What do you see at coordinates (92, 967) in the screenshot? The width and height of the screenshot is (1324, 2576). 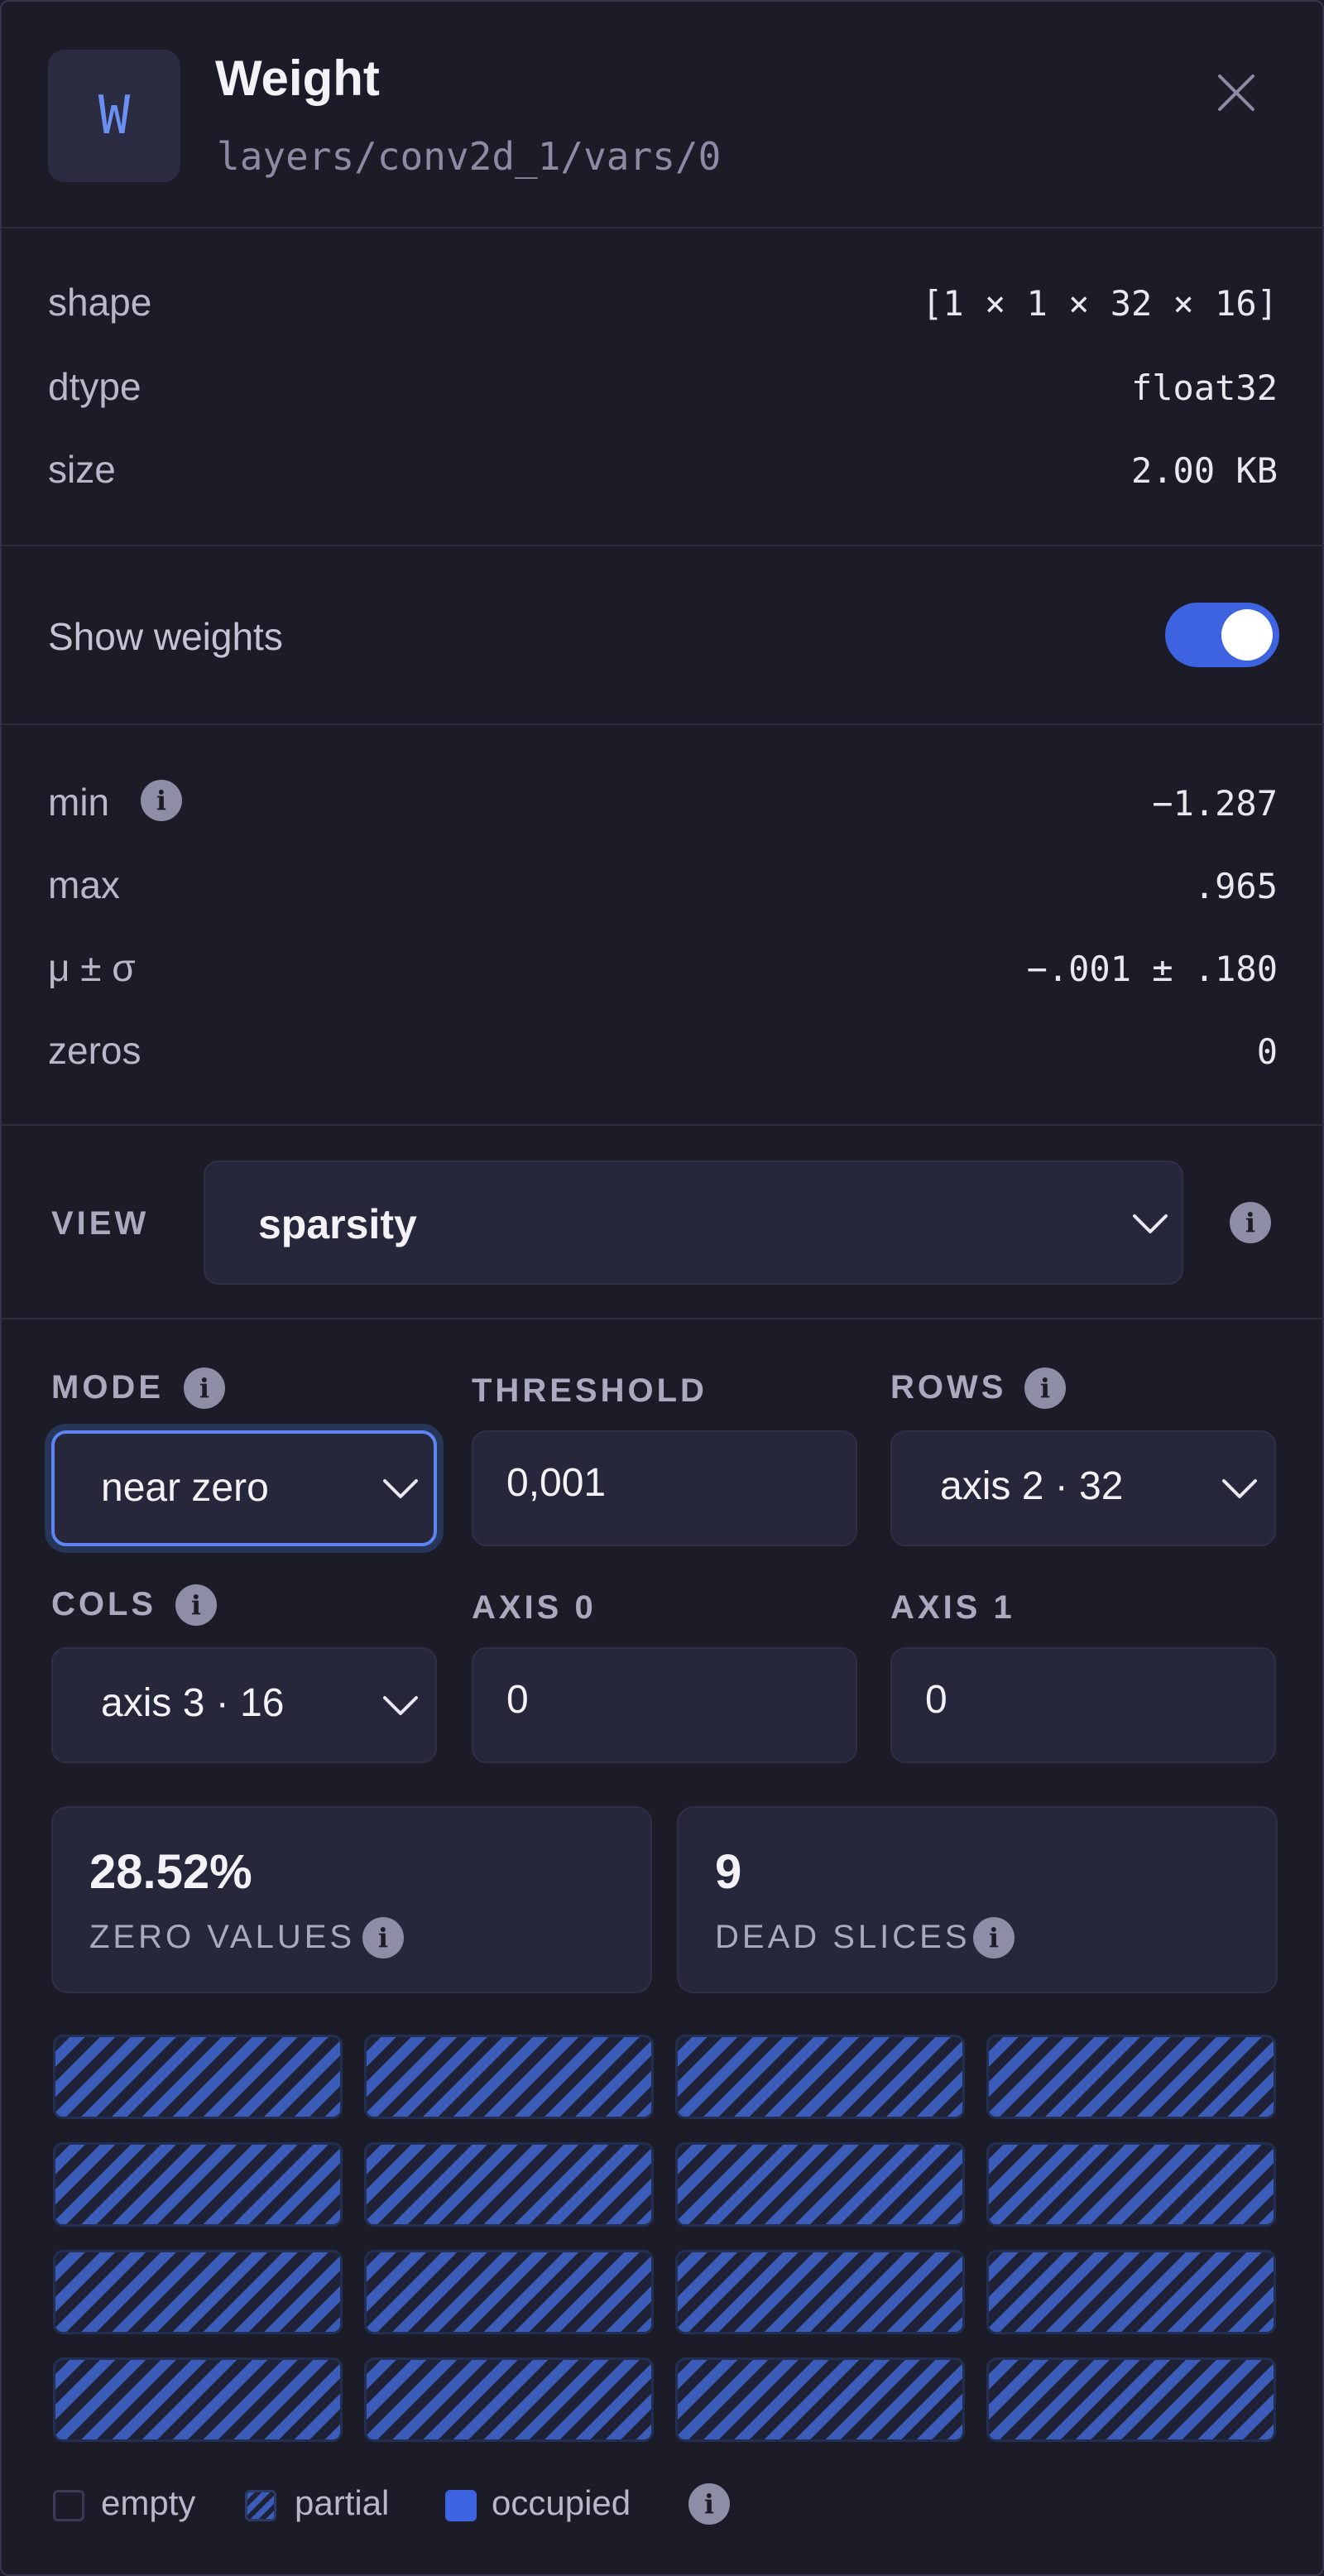 I see `mean-std-label: μ ± σ` at bounding box center [92, 967].